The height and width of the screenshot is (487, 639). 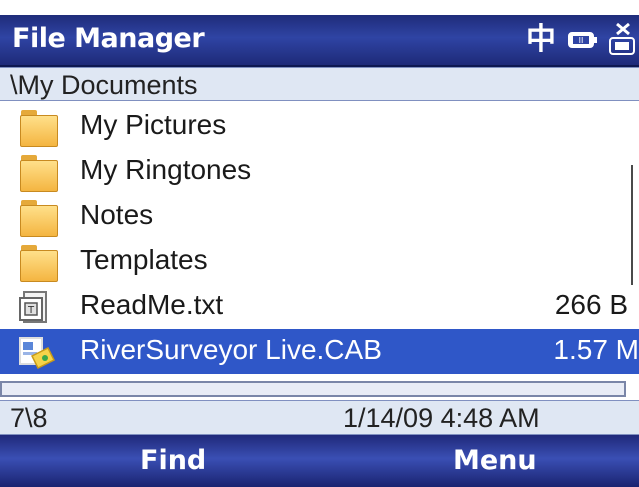 What do you see at coordinates (319, 84) in the screenshot?
I see `path-bar: \My Documents` at bounding box center [319, 84].